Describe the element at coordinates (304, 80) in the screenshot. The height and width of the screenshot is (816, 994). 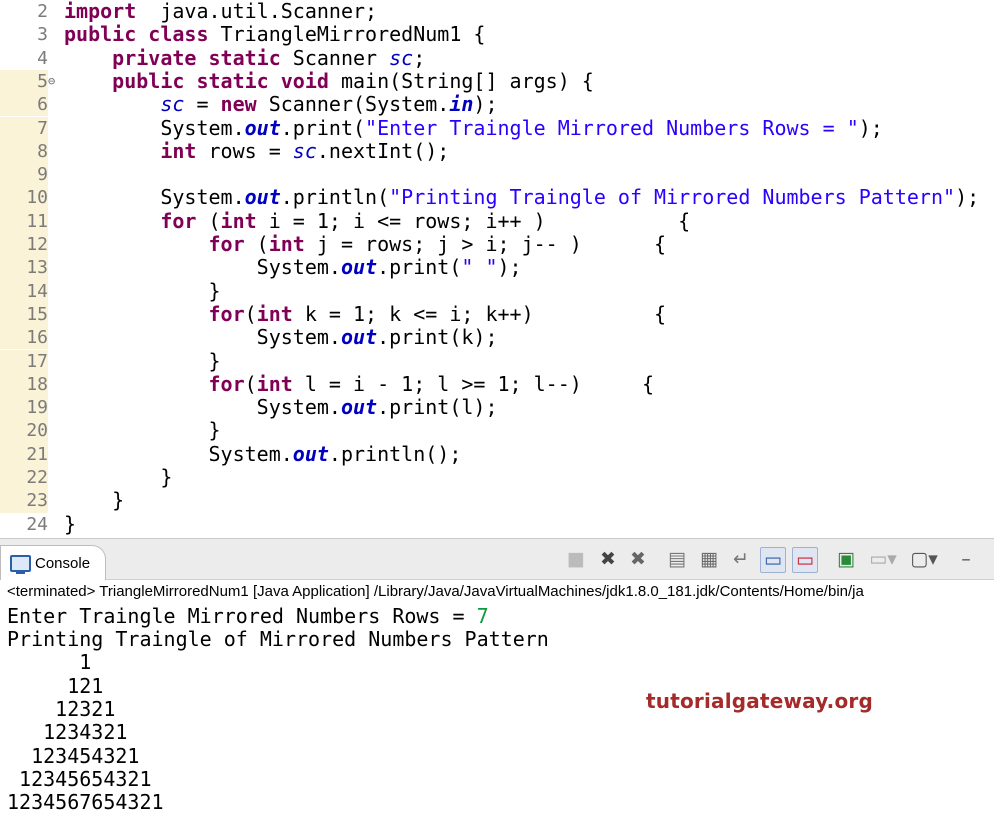
I see `code-token: void` at that location.